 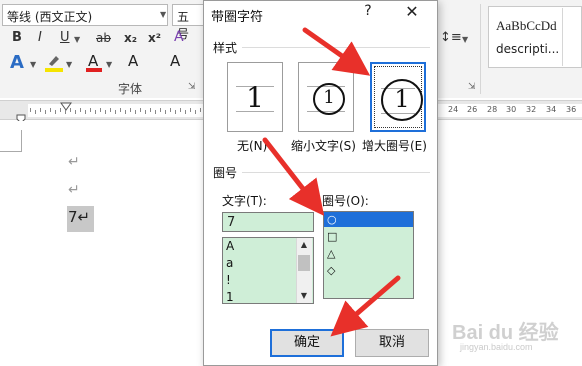 What do you see at coordinates (50, 17) in the screenshot?
I see `font-name-value: 等线 (西文正文)` at bounding box center [50, 17].